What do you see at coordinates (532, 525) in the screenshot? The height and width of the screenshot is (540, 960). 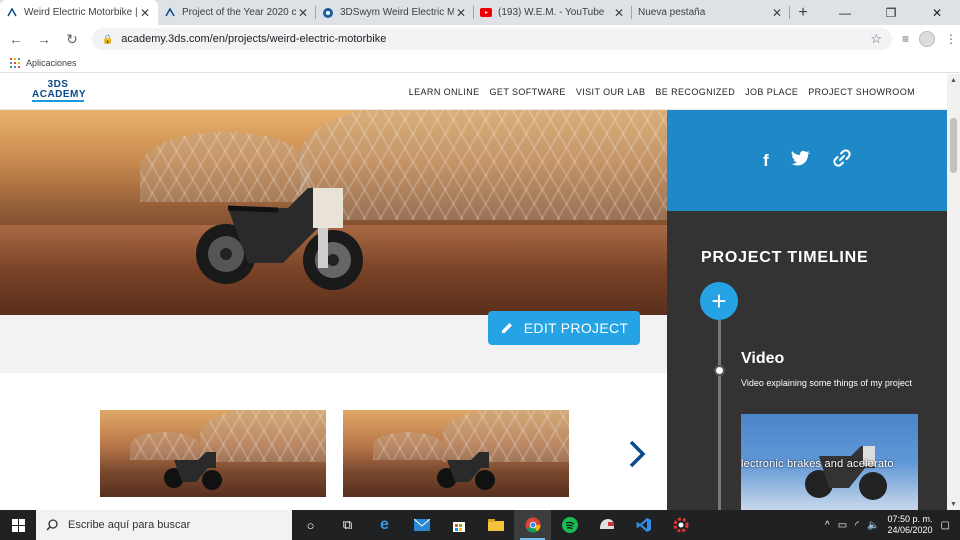 I see `chrome-icon` at bounding box center [532, 525].